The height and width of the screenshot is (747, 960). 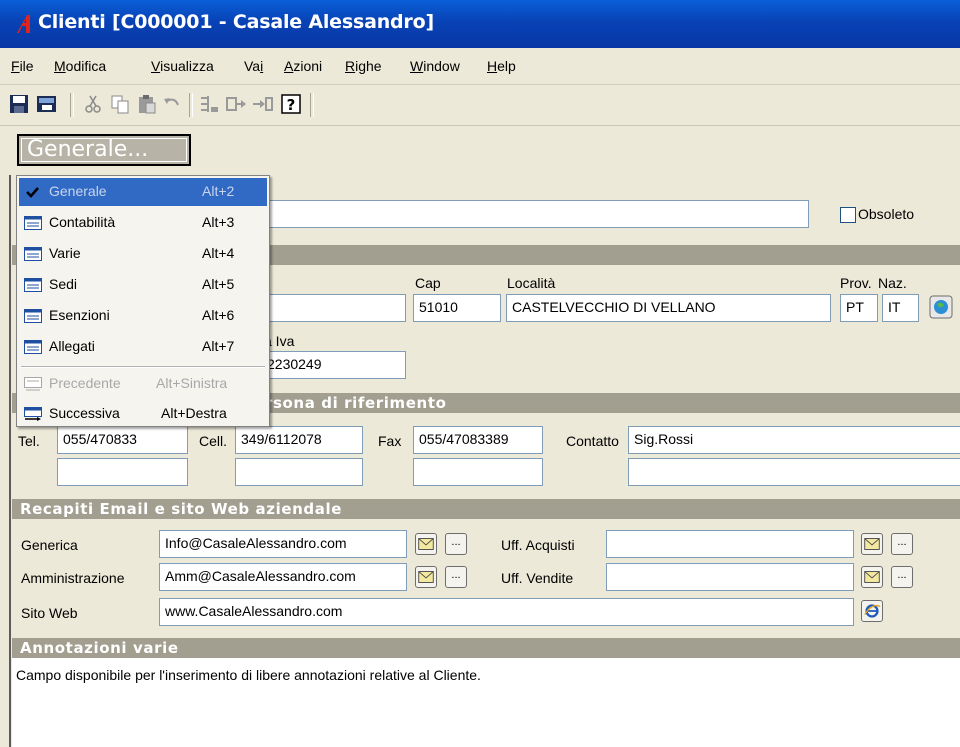 What do you see at coordinates (47, 104) in the screenshot?
I see `save-close-icon` at bounding box center [47, 104].